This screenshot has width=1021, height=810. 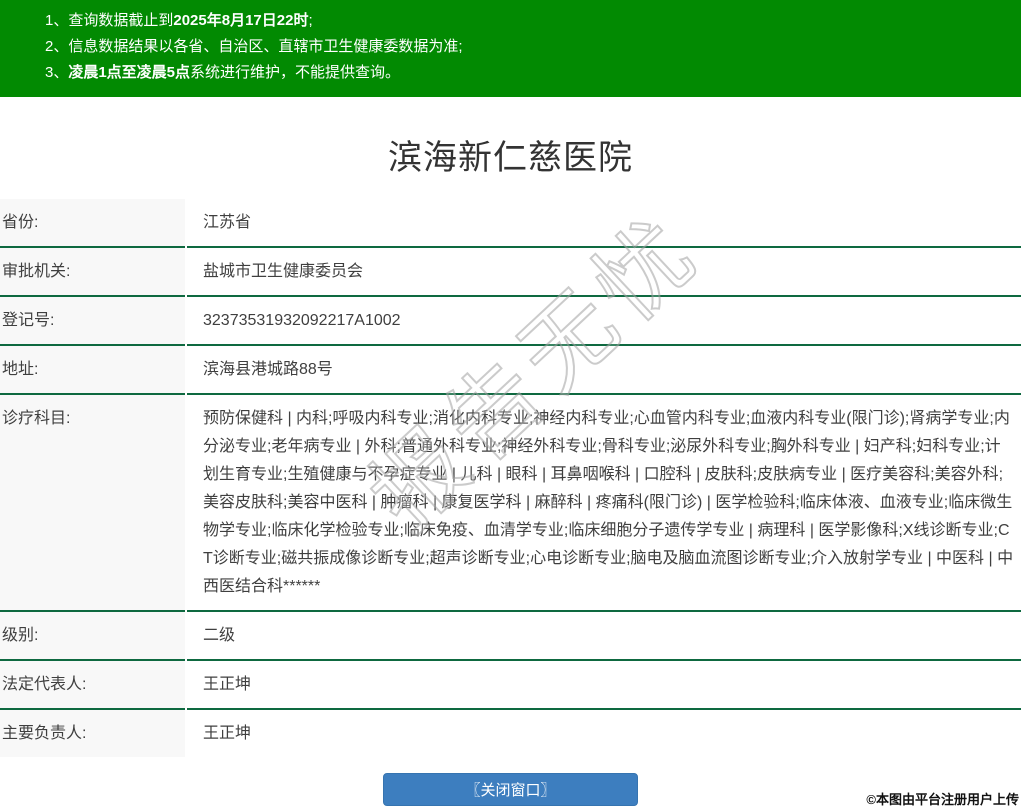 What do you see at coordinates (92, 685) in the screenshot?
I see `row-label: 法定代表人:` at bounding box center [92, 685].